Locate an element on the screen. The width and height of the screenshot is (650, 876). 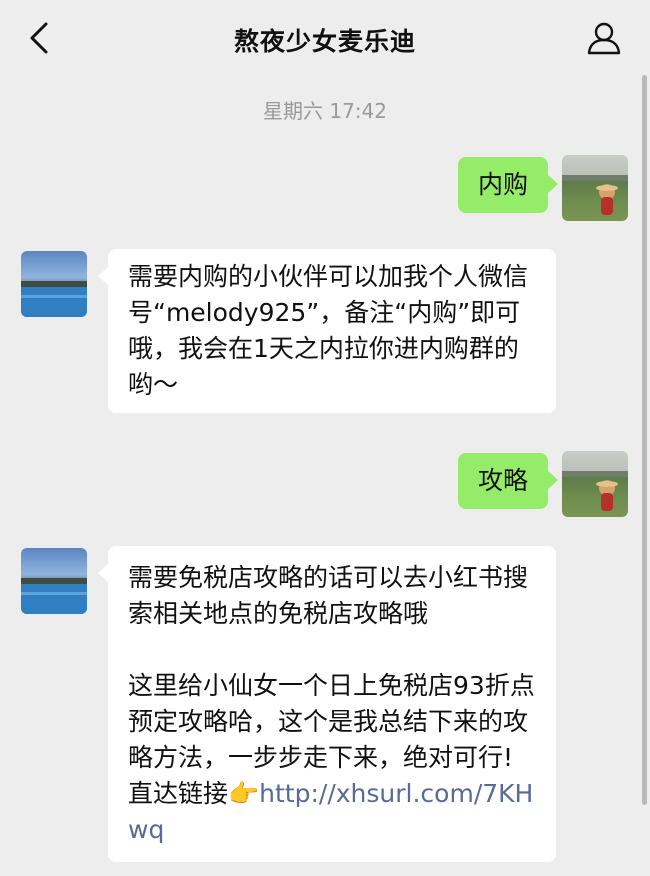
hand-pointing-icon: 👉 is located at coordinates (244, 793).